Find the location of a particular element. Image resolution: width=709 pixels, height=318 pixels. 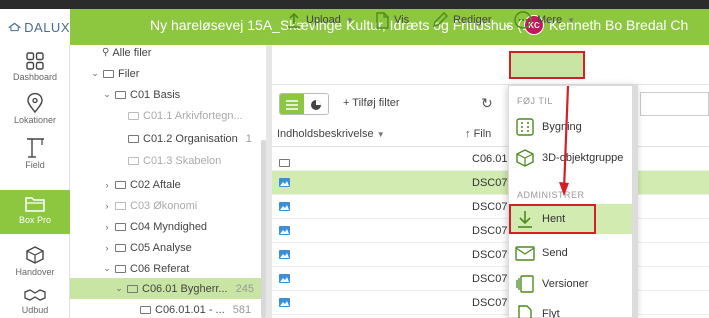

cube-icon is located at coordinates (525, 158).